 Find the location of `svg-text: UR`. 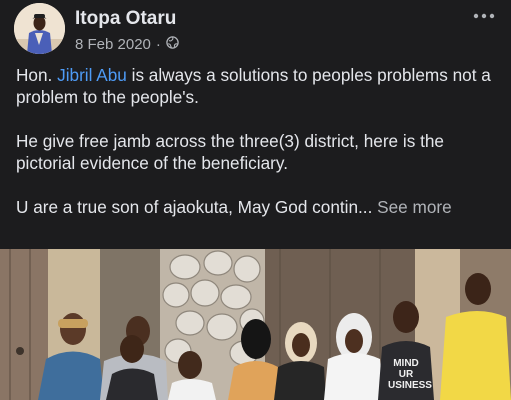

svg-text: UR is located at coordinates (406, 374).